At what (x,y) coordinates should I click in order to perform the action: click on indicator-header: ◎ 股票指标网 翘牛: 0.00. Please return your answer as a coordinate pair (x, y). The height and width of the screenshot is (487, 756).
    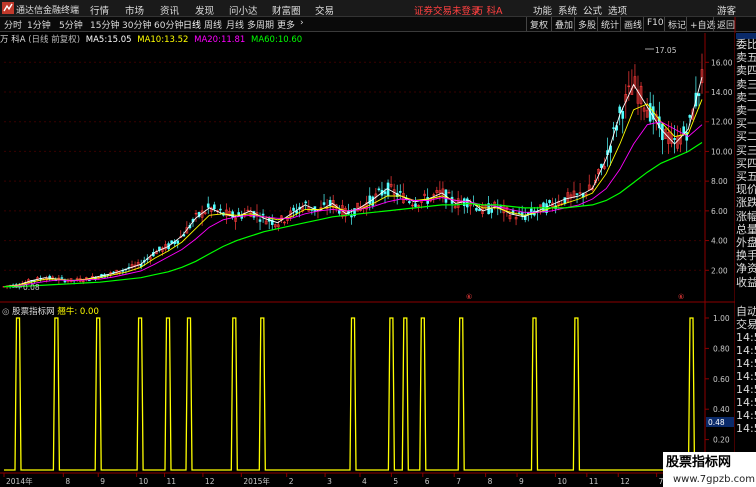
    Looking at the image, I should click on (50, 311).